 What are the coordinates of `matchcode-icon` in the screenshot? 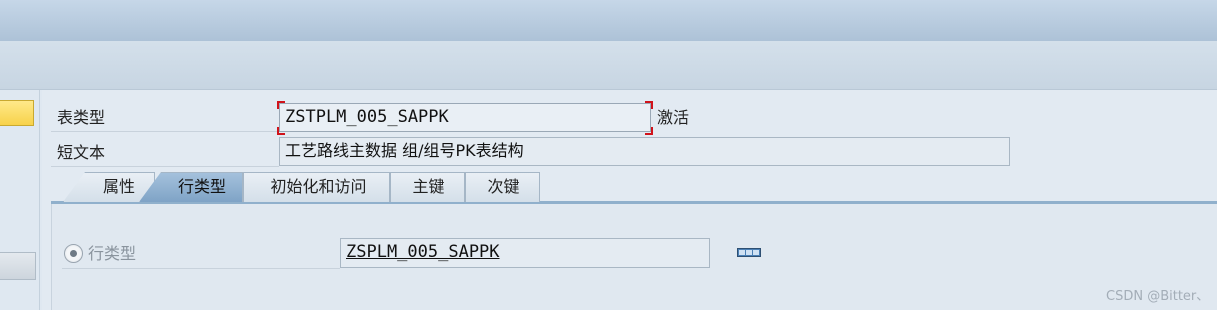 It's located at (749, 252).